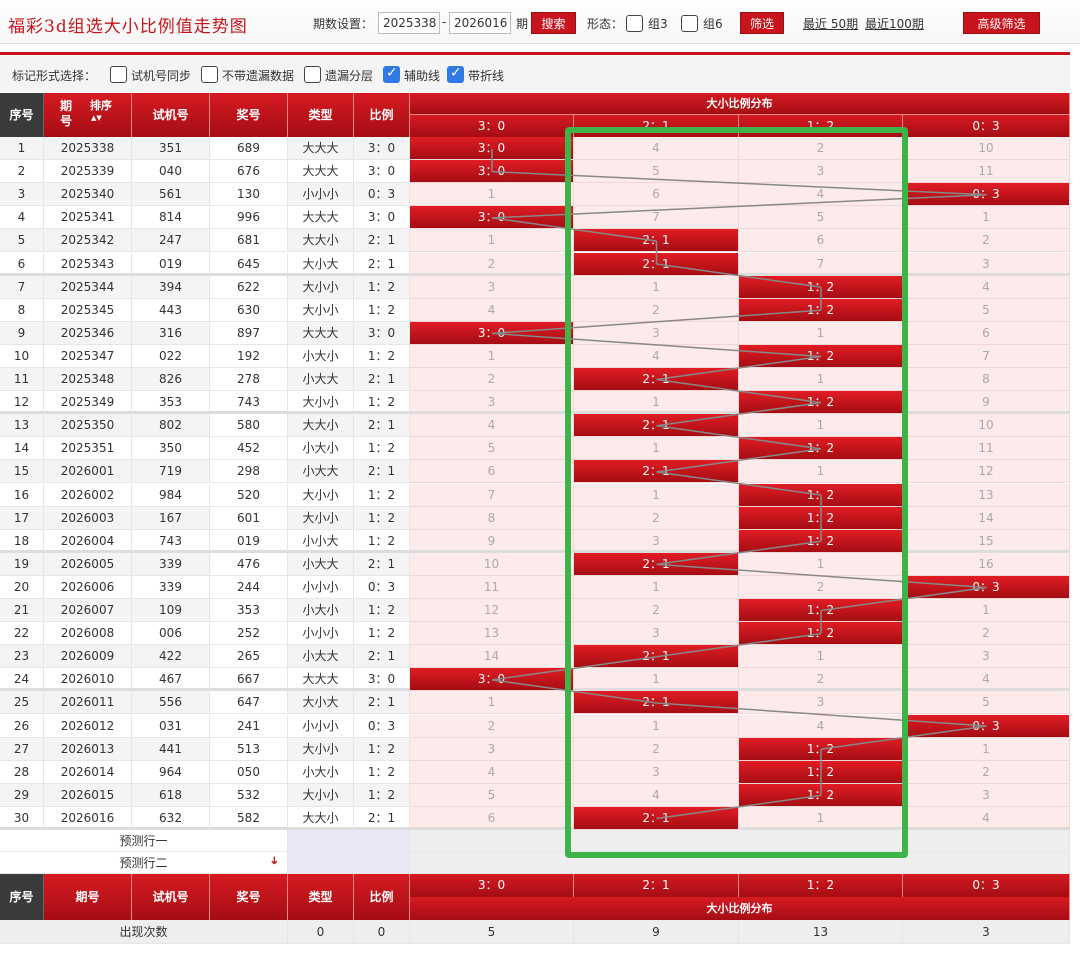 The width and height of the screenshot is (1080, 956). Describe the element at coordinates (321, 703) in the screenshot. I see `row-type: 大小大` at that location.